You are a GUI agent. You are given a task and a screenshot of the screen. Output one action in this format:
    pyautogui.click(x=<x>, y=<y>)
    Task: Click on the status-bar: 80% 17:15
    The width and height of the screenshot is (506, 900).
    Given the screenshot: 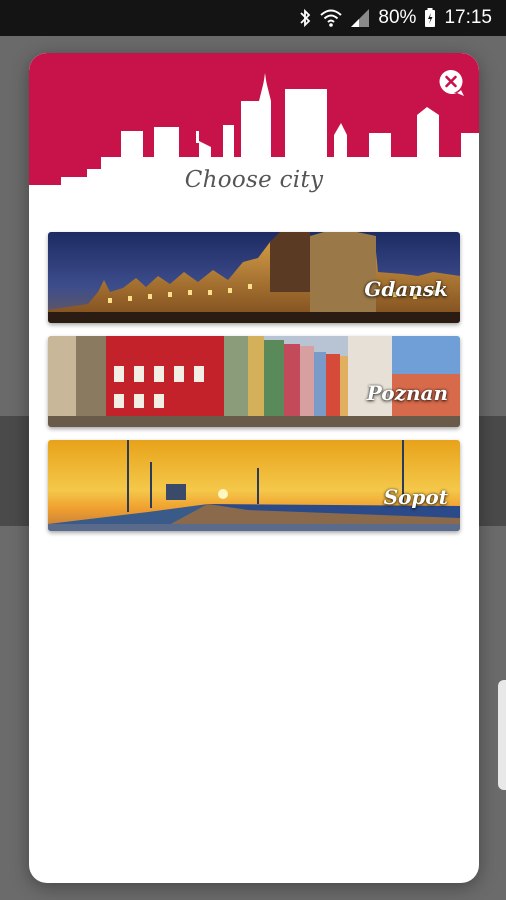 What is the action you would take?
    pyautogui.click(x=253, y=18)
    